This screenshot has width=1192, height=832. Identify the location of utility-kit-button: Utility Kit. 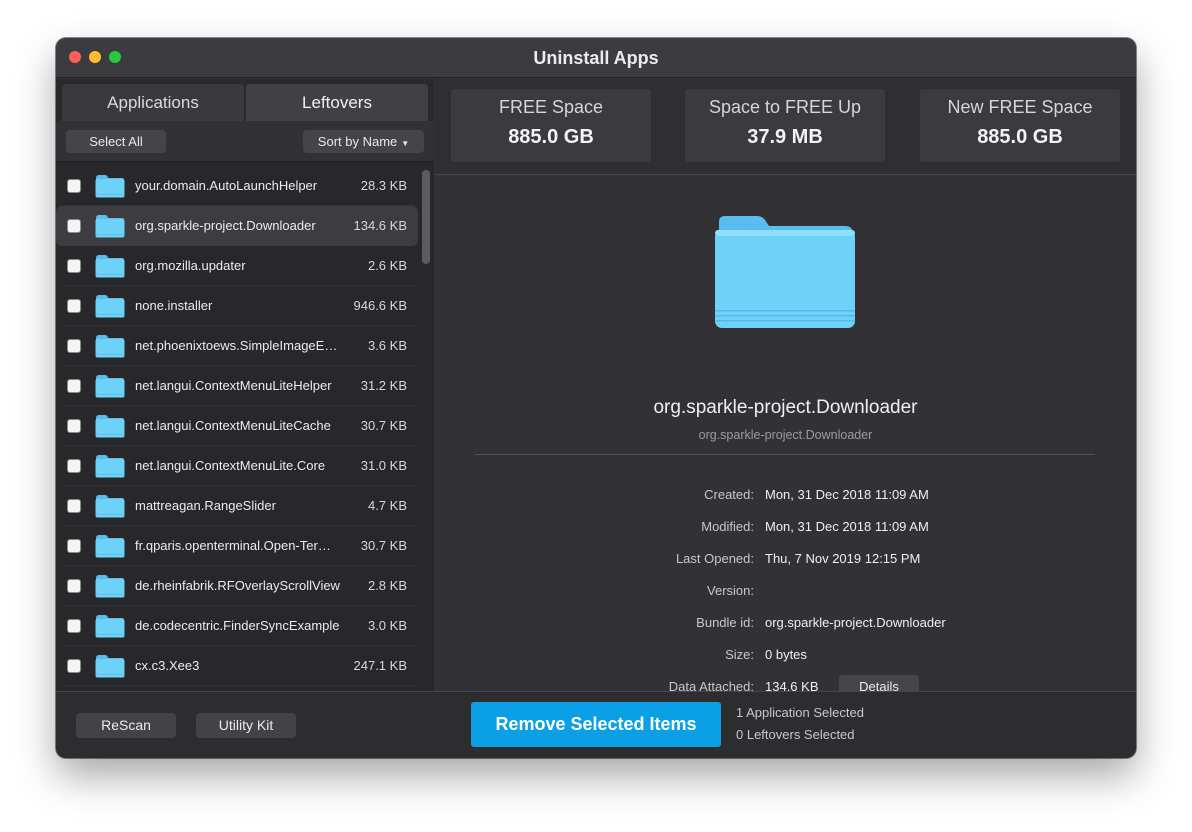
(246, 725).